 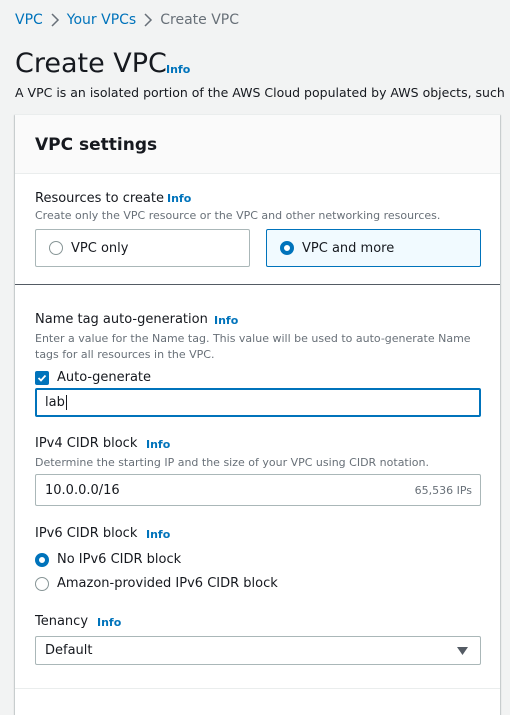 What do you see at coordinates (91, 63) in the screenshot?
I see `page-title: Create VPC` at bounding box center [91, 63].